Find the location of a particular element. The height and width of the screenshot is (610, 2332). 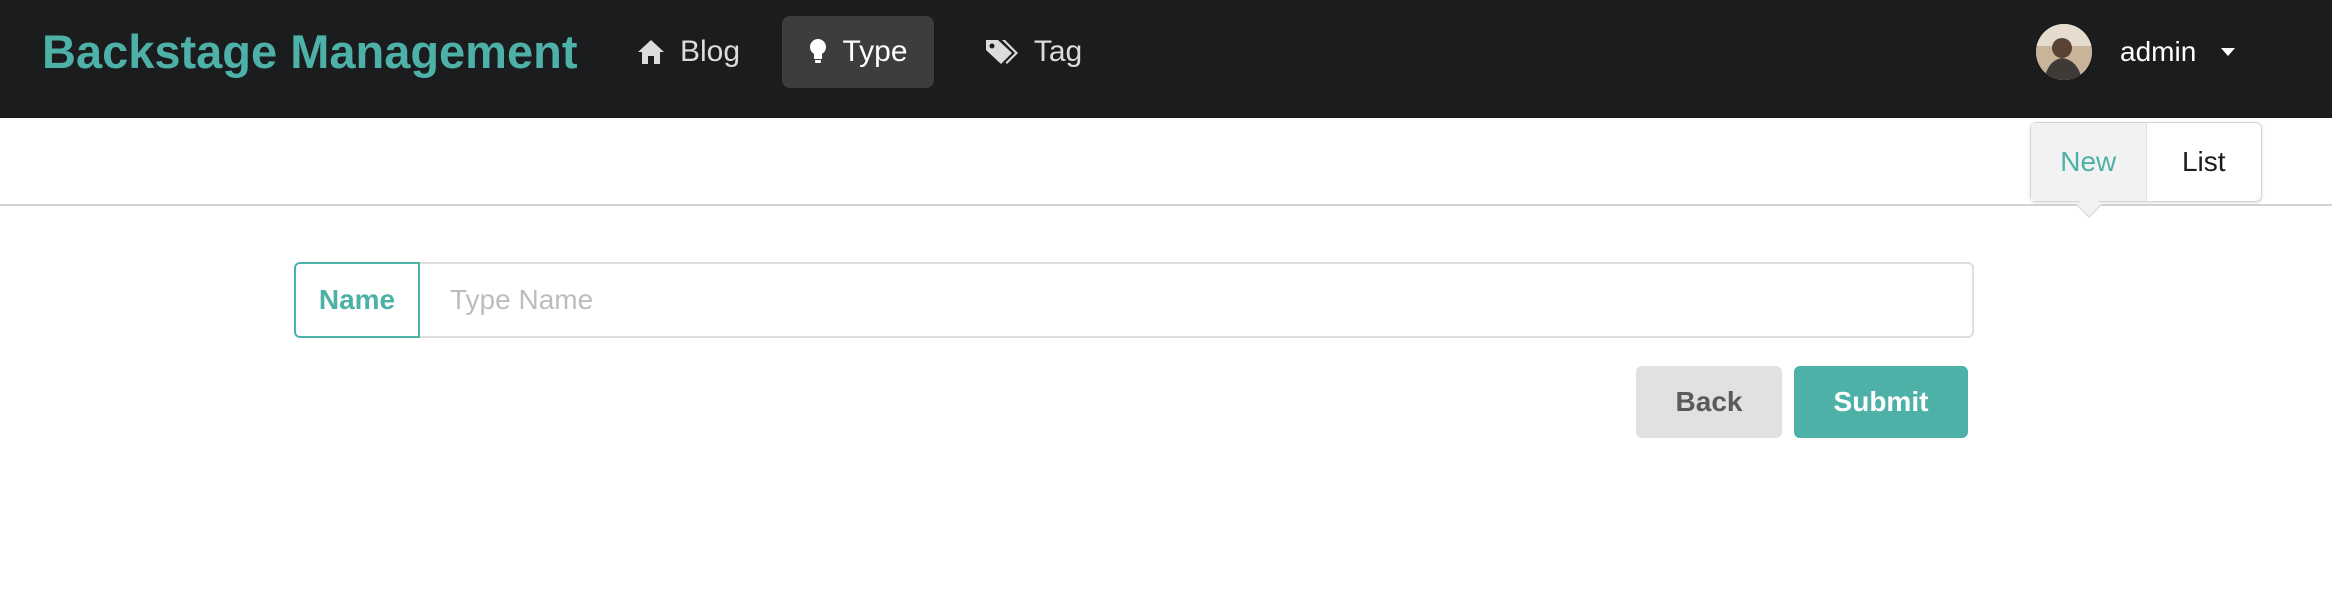

name-label: Name is located at coordinates (357, 300).